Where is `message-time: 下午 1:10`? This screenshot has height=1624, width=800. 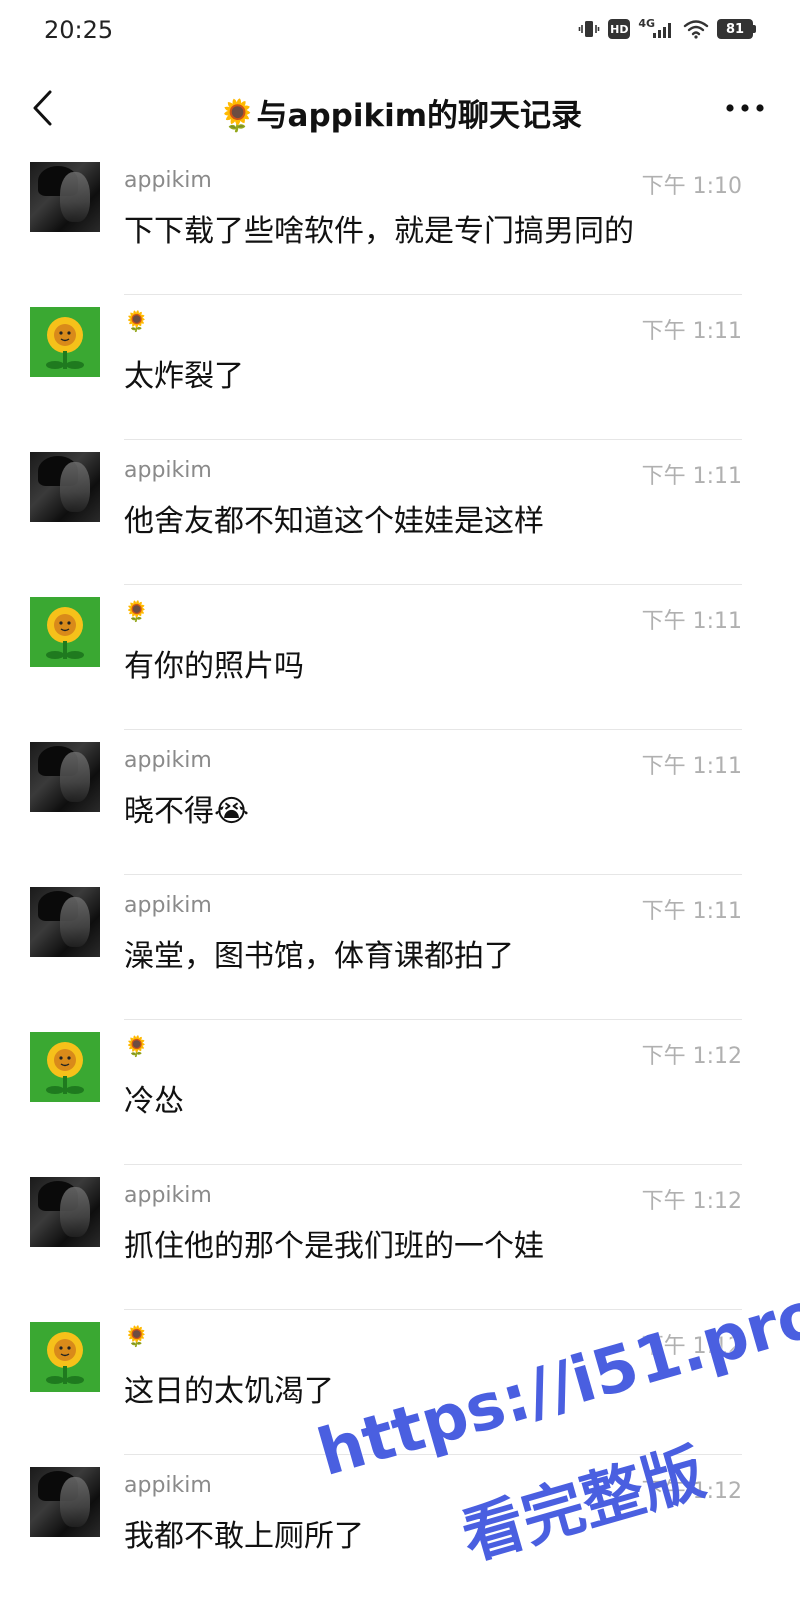 message-time: 下午 1:10 is located at coordinates (691, 186).